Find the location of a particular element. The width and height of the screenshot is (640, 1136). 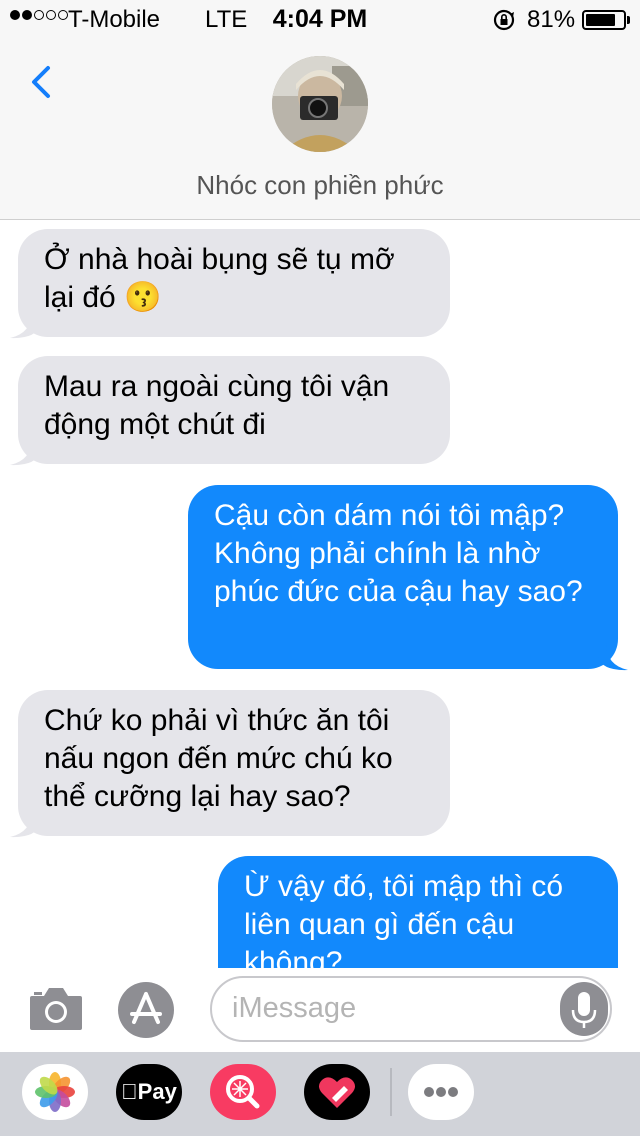

microphone-button is located at coordinates (584, 1009).